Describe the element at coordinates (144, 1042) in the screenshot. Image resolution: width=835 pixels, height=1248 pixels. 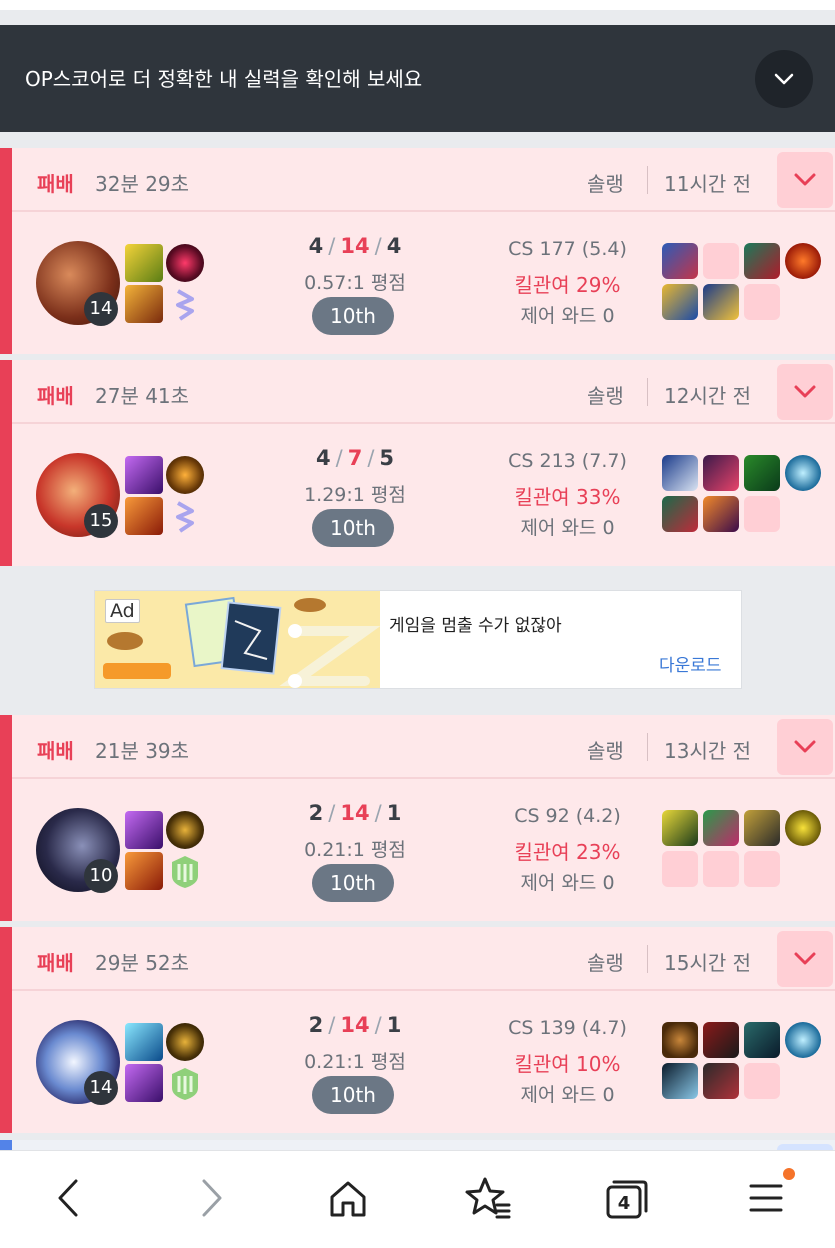
I see `summoner-spell-ghost` at that location.